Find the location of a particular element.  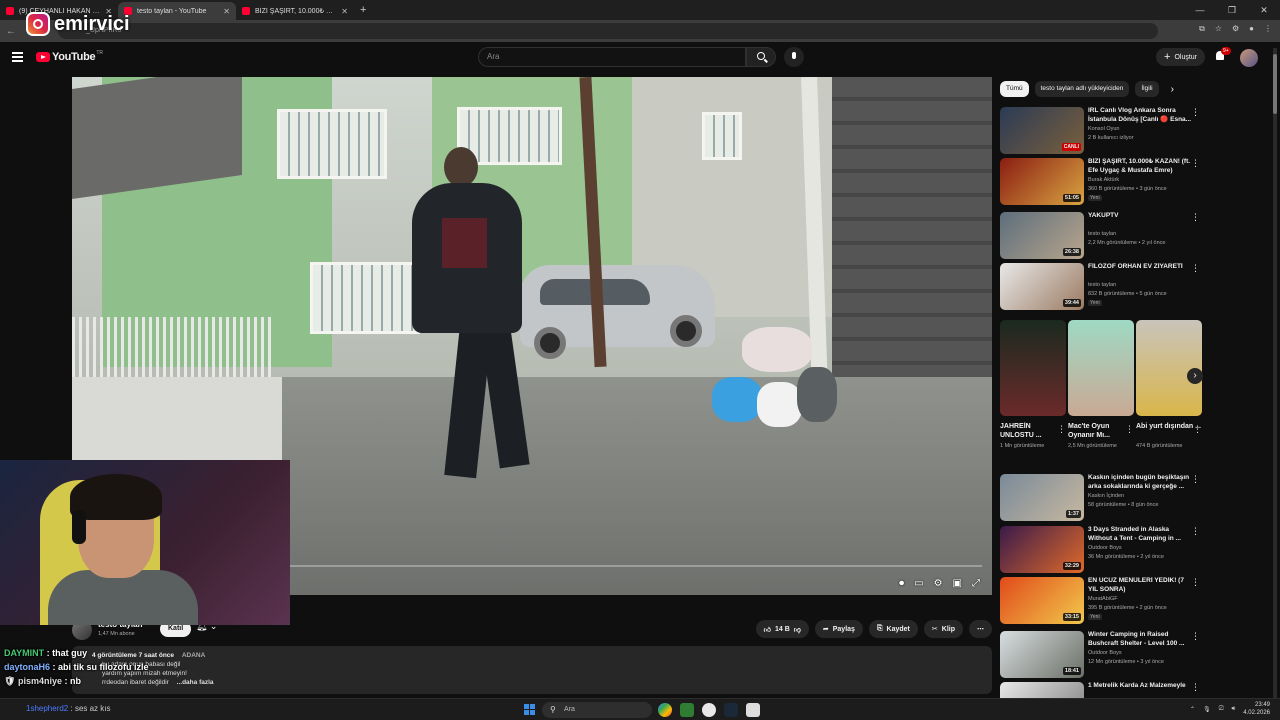

video-thumbnail: 32:29 is located at coordinates (1042, 549).